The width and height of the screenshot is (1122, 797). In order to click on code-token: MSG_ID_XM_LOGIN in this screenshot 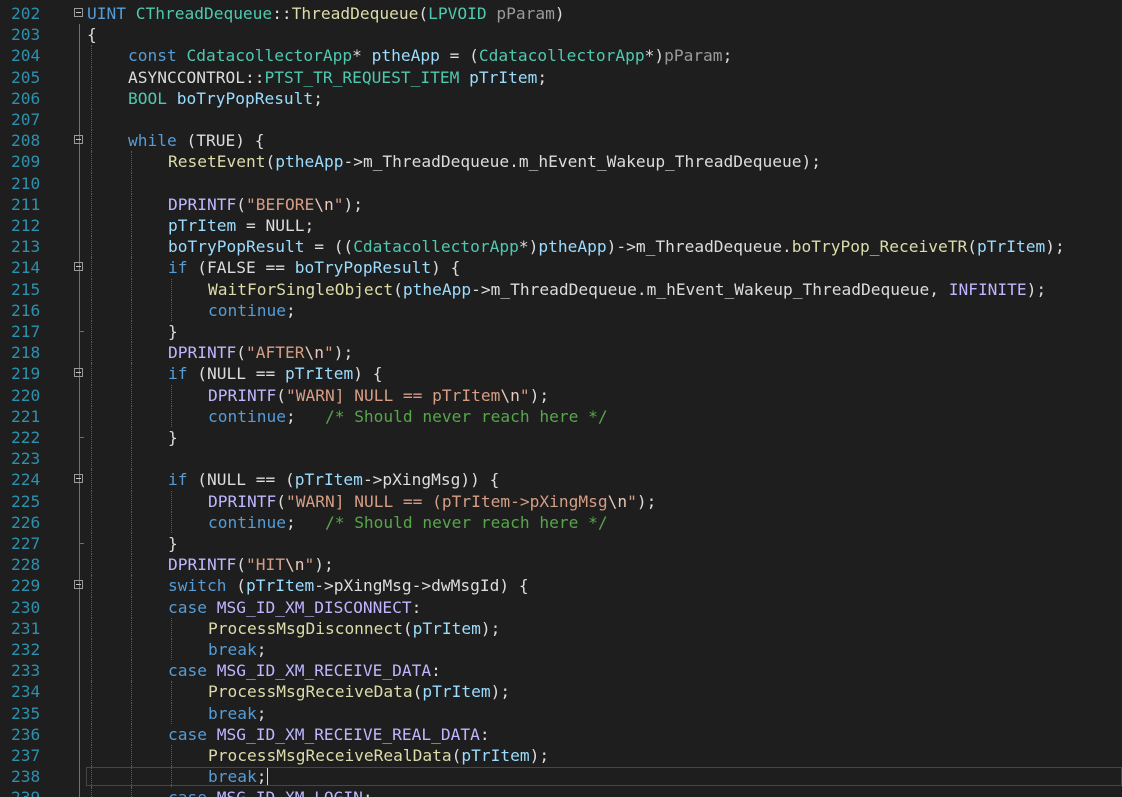, I will do `click(290, 792)`.